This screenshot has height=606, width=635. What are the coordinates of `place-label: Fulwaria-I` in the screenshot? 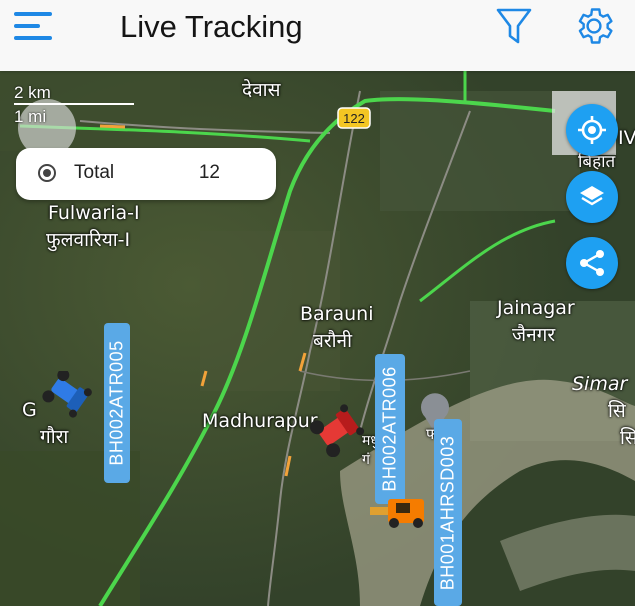 It's located at (94, 213).